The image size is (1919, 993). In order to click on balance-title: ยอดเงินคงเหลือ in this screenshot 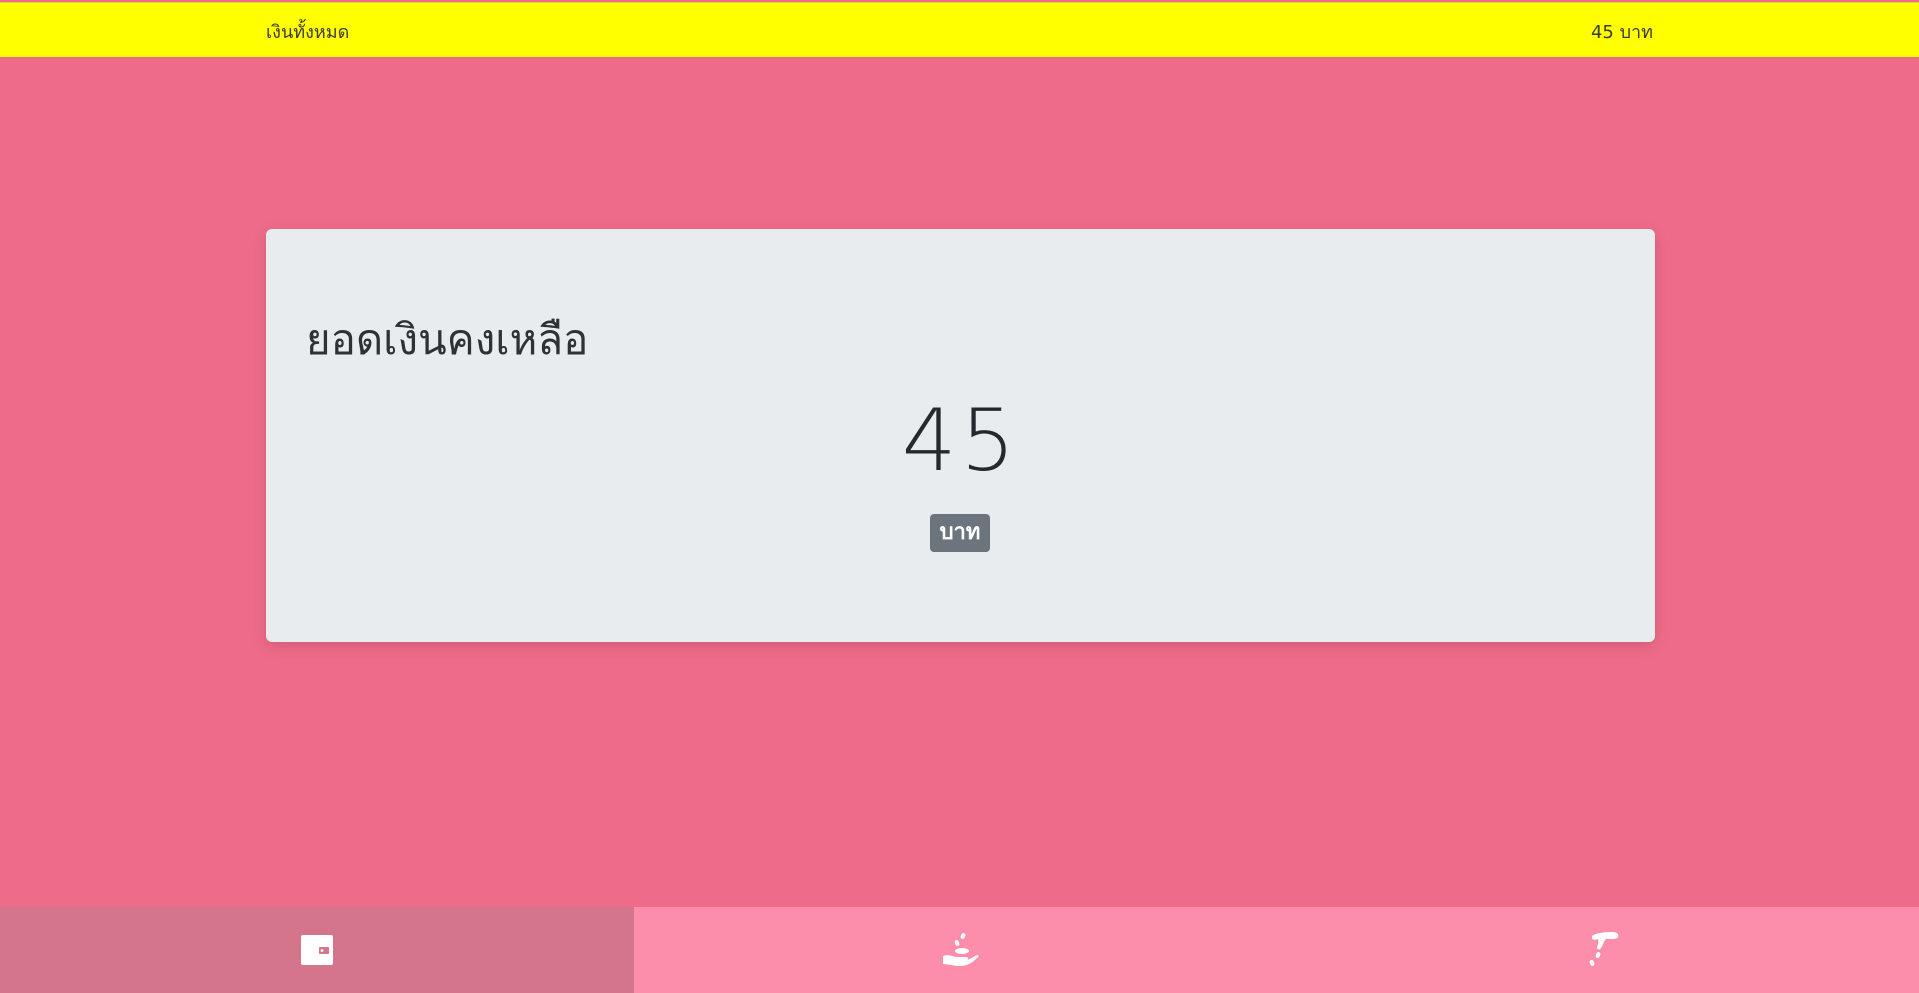, I will do `click(447, 339)`.